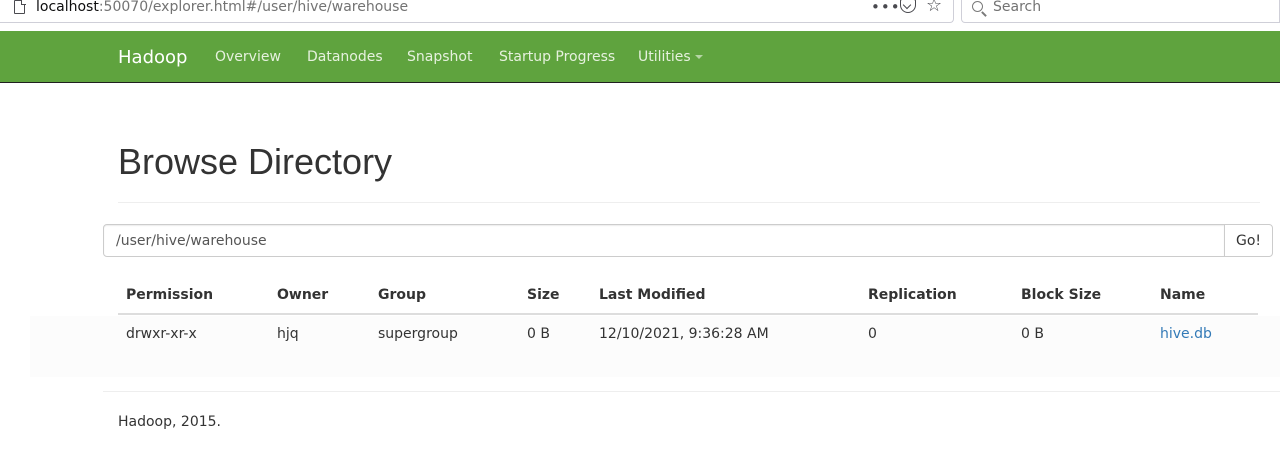 The width and height of the screenshot is (1280, 469). What do you see at coordinates (689, 202) in the screenshot?
I see `title-divider` at bounding box center [689, 202].